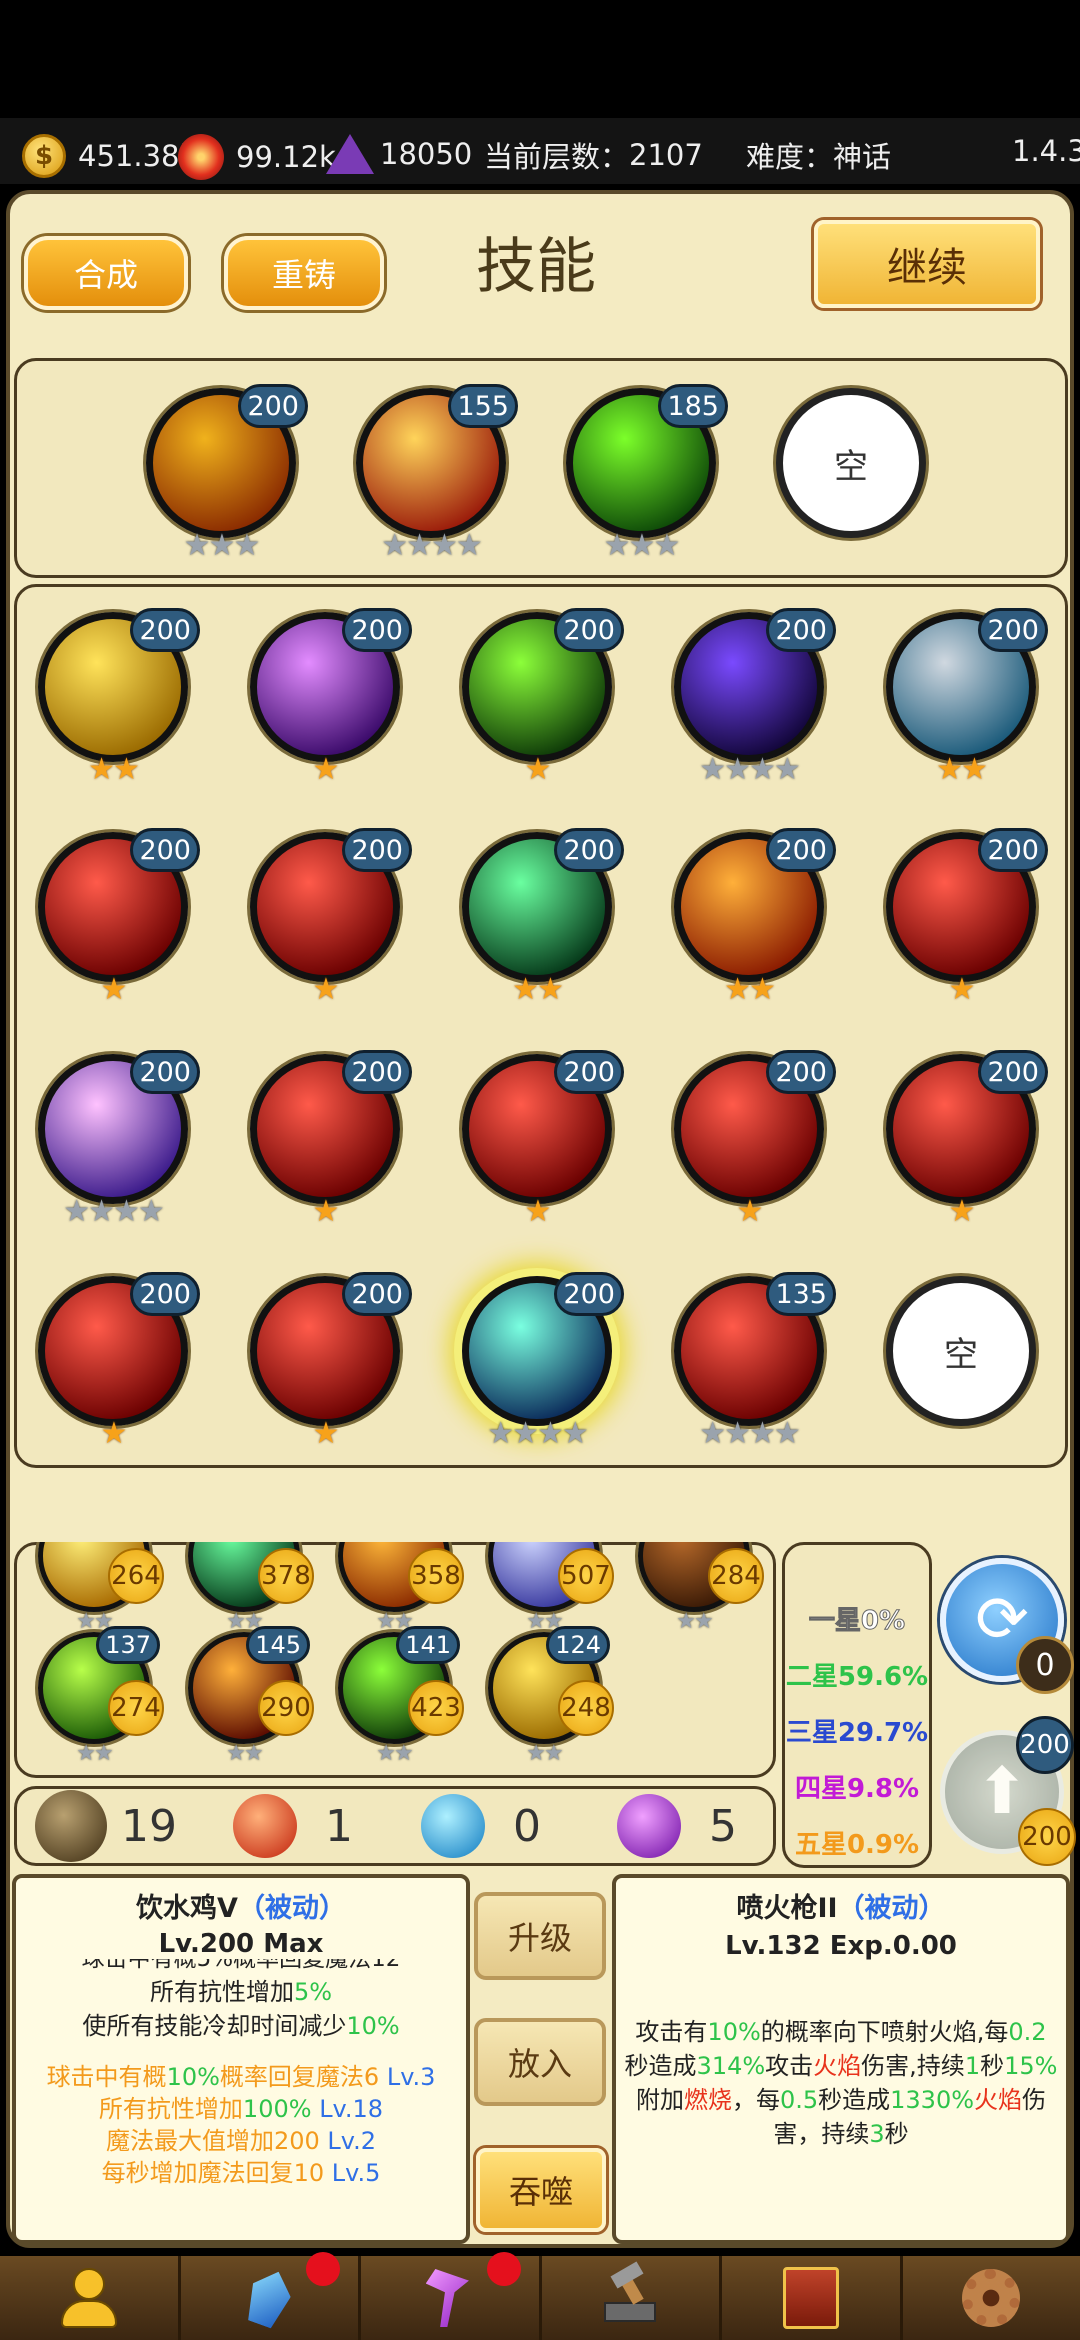  What do you see at coordinates (241, 2026) in the screenshot?
I see `left-line-2: 使所有技能冷却时间减少10%` at bounding box center [241, 2026].